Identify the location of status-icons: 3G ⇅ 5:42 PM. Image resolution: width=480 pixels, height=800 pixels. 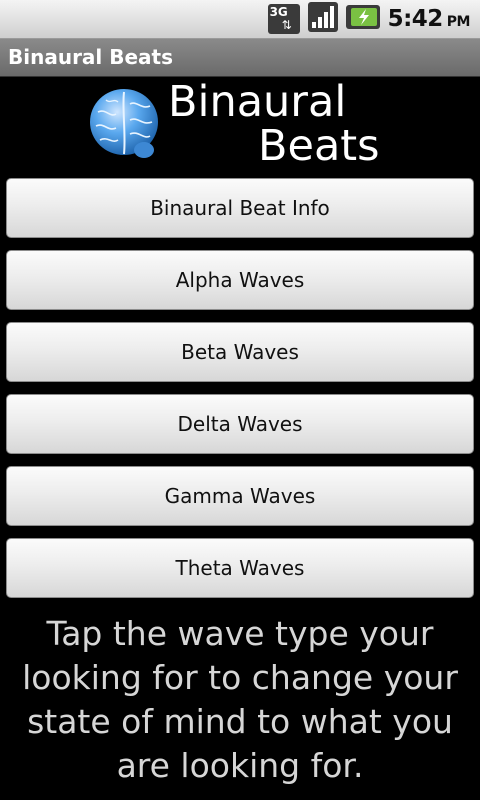
(369, 19).